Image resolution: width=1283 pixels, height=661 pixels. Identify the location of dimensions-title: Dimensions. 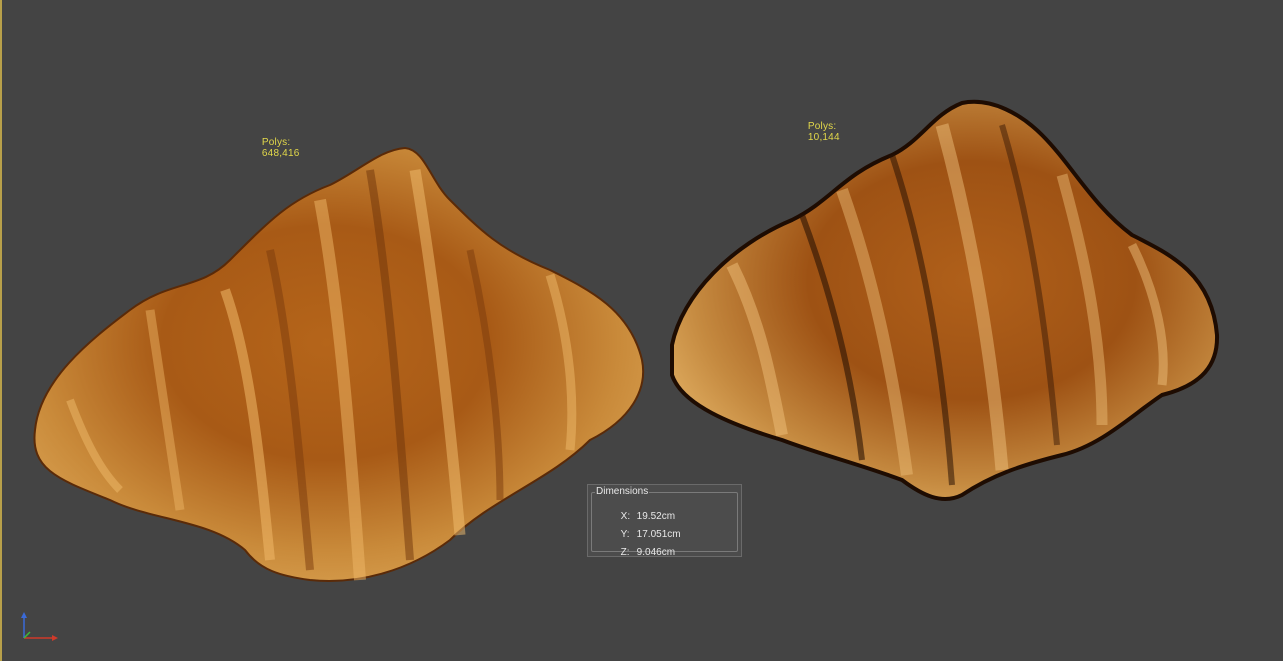
(622, 491).